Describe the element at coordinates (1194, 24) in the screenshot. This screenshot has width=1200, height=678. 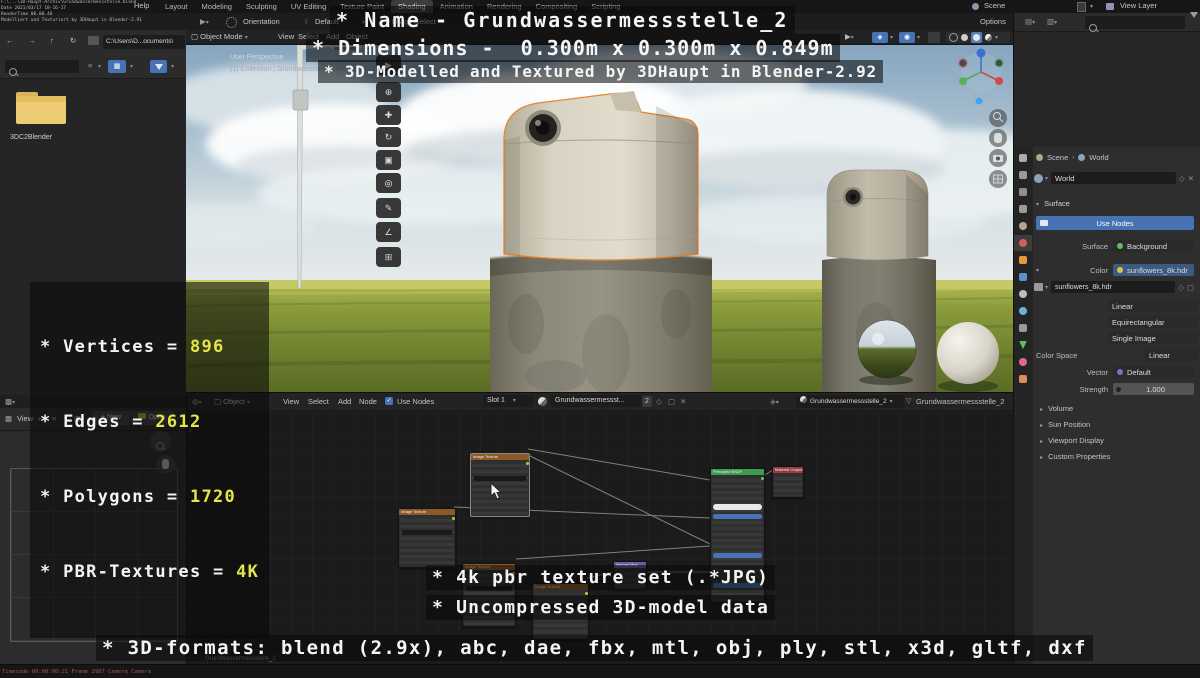
I see `filter-funnel-icon` at that location.